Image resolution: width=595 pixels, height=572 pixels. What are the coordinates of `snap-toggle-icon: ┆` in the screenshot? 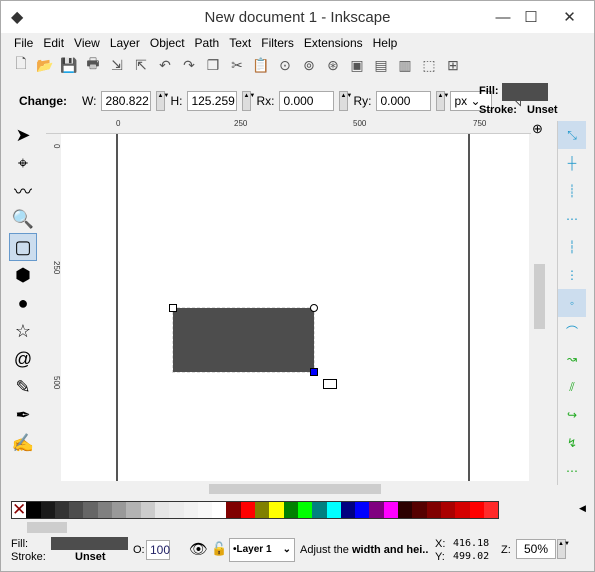 It's located at (572, 247).